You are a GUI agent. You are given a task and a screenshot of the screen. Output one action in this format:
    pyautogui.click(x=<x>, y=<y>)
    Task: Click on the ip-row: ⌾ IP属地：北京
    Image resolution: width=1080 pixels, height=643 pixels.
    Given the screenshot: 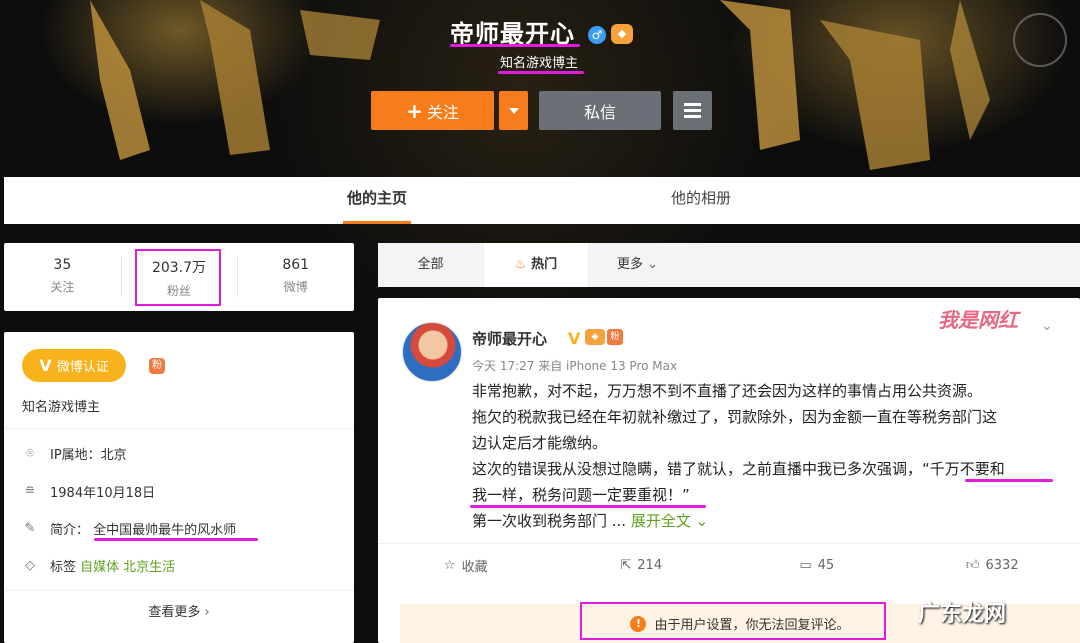 What is the action you would take?
    pyautogui.click(x=74, y=454)
    